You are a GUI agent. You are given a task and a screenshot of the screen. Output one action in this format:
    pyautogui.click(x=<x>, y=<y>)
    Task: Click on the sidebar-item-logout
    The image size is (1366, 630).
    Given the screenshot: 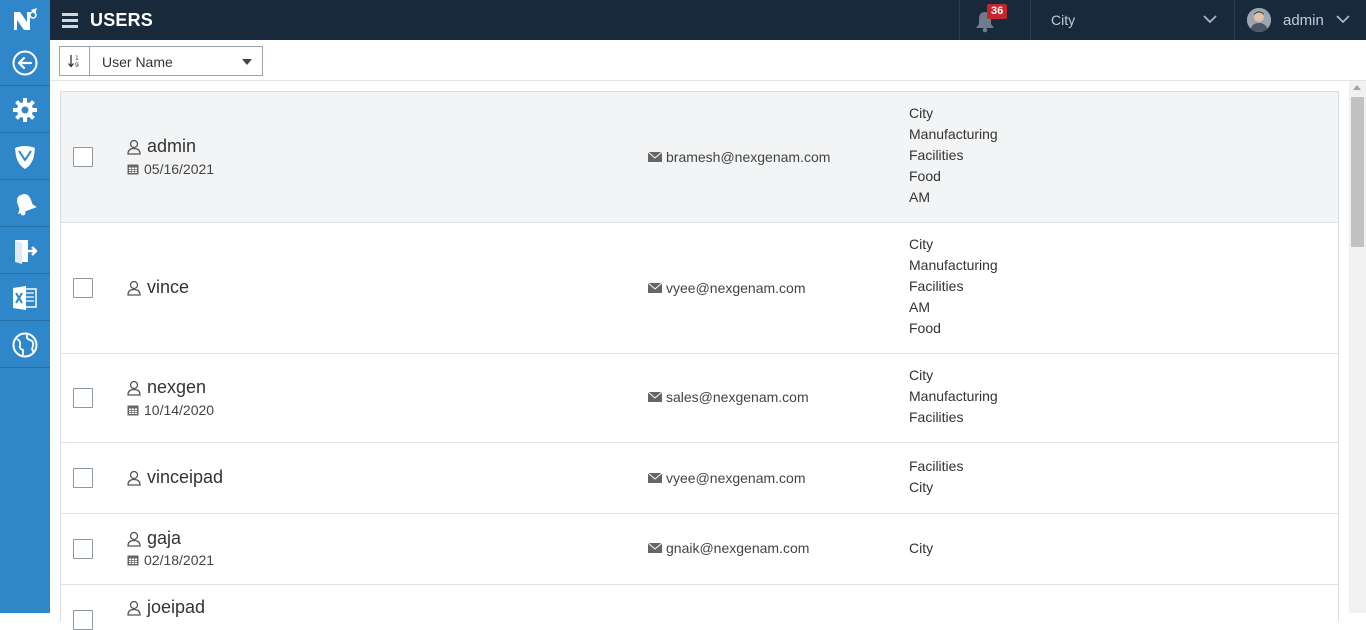 What is the action you would take?
    pyautogui.click(x=25, y=251)
    